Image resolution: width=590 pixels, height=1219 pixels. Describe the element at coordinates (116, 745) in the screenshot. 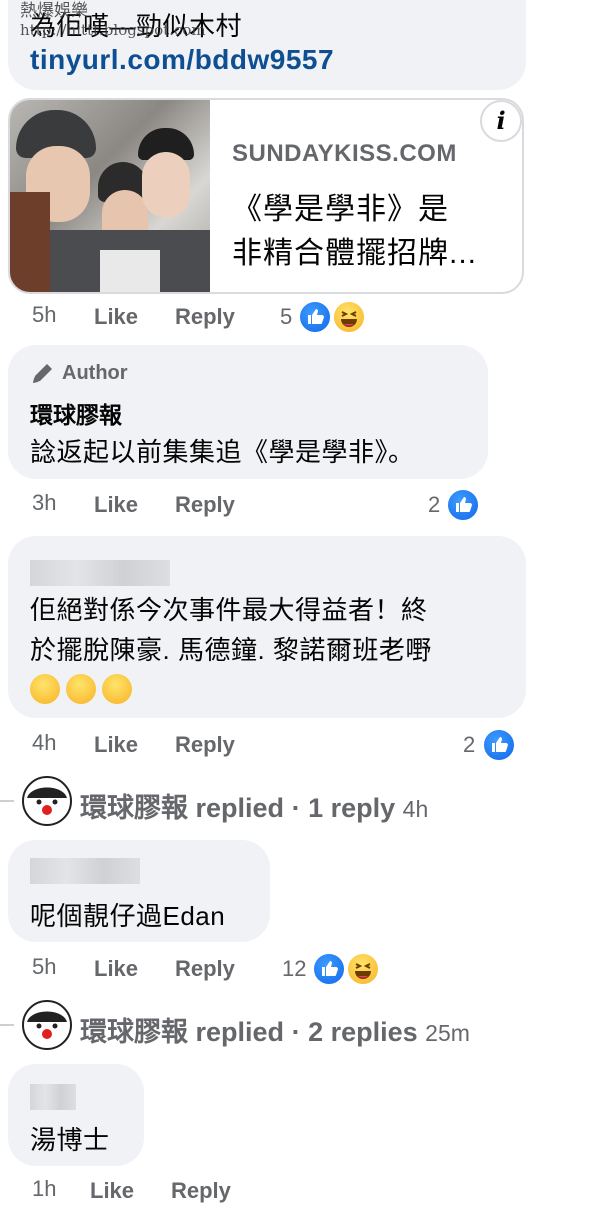

I see `comment-3-like-button: Like` at that location.